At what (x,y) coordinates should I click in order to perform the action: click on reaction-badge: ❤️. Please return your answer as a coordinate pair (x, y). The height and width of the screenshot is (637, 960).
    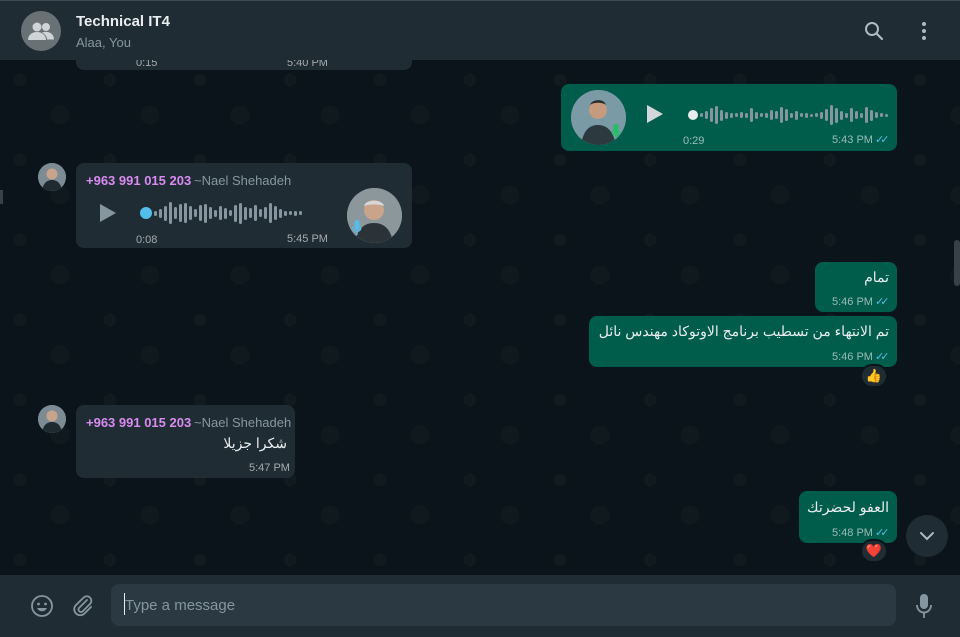
    Looking at the image, I should click on (874, 551).